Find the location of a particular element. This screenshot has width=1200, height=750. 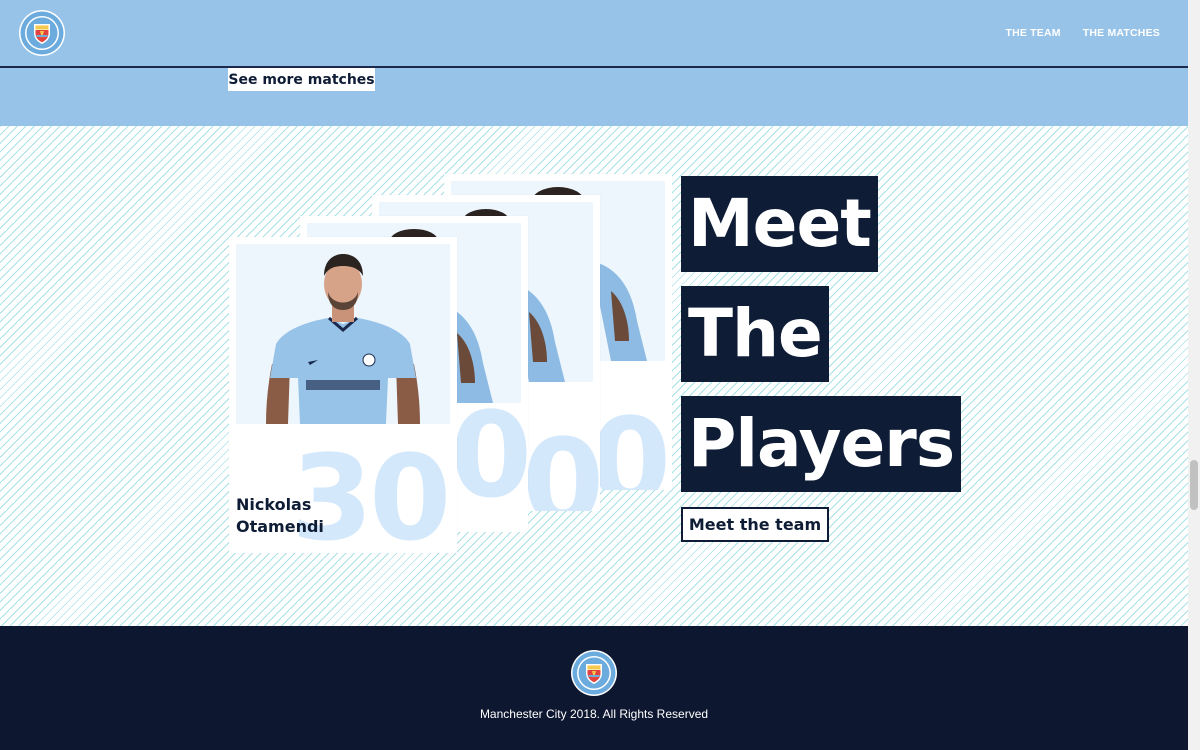

main-nav: THE TEAM THE MATCHES is located at coordinates (1082, 33).